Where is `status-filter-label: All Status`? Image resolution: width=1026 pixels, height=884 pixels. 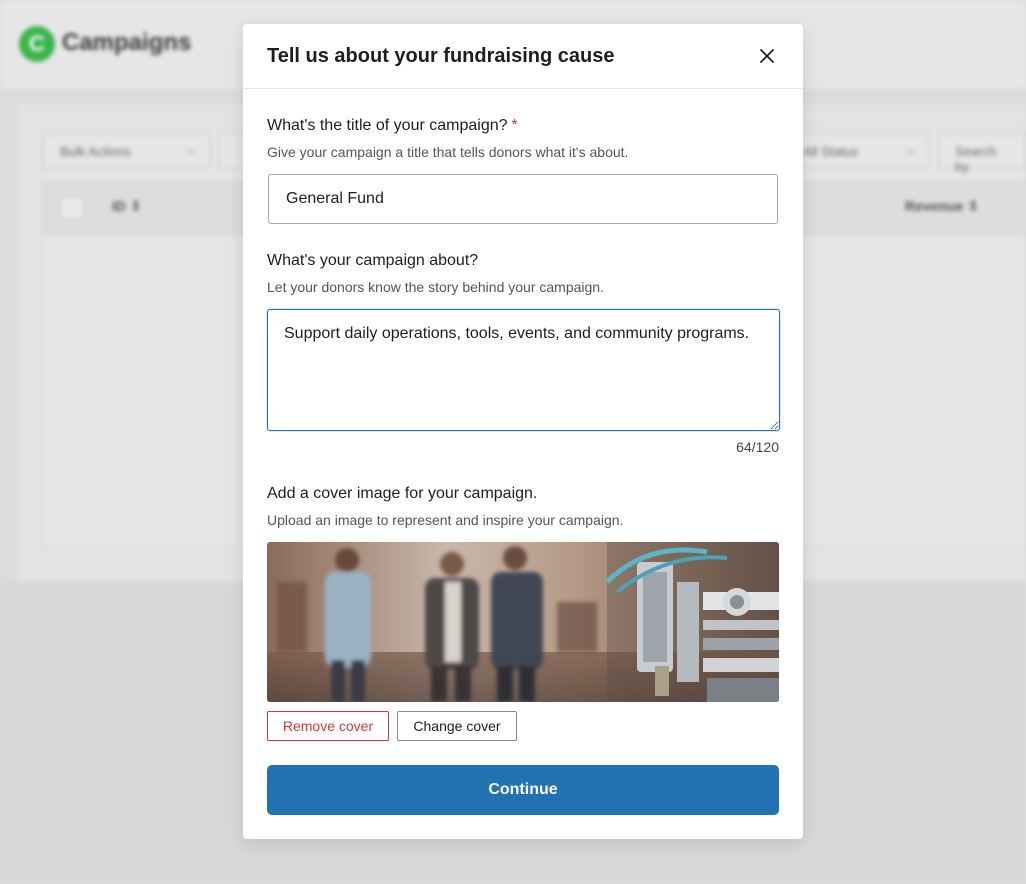 status-filter-label: All Status is located at coordinates (830, 151).